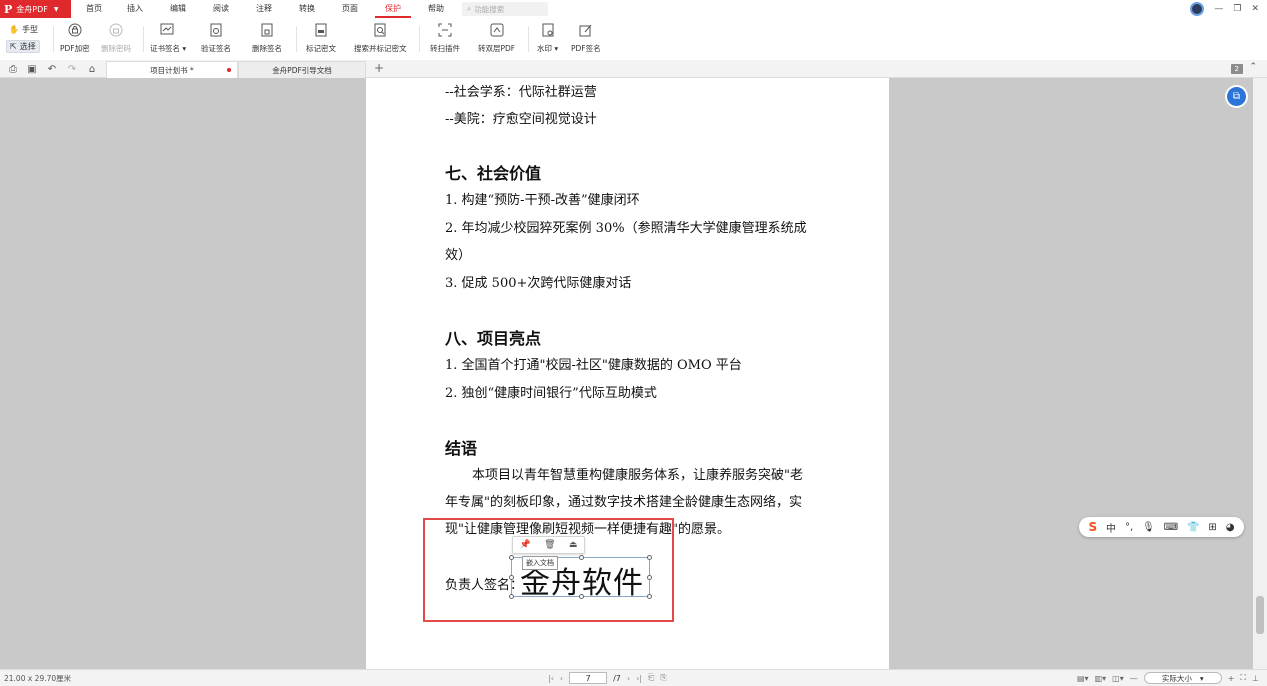 This screenshot has height=686, width=1267. I want to click on close-icon: ✕, so click(1255, 9).